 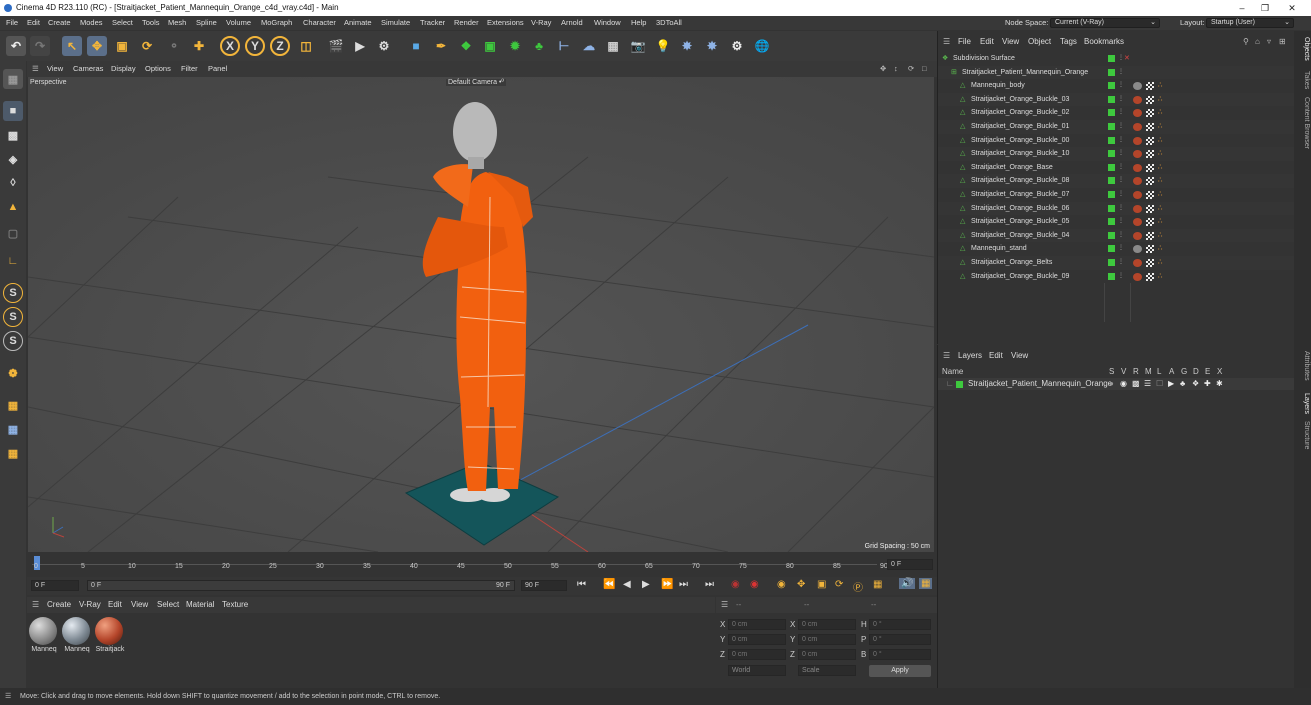 I want to click on pos-z-field: 0 cm, so click(x=757, y=654).